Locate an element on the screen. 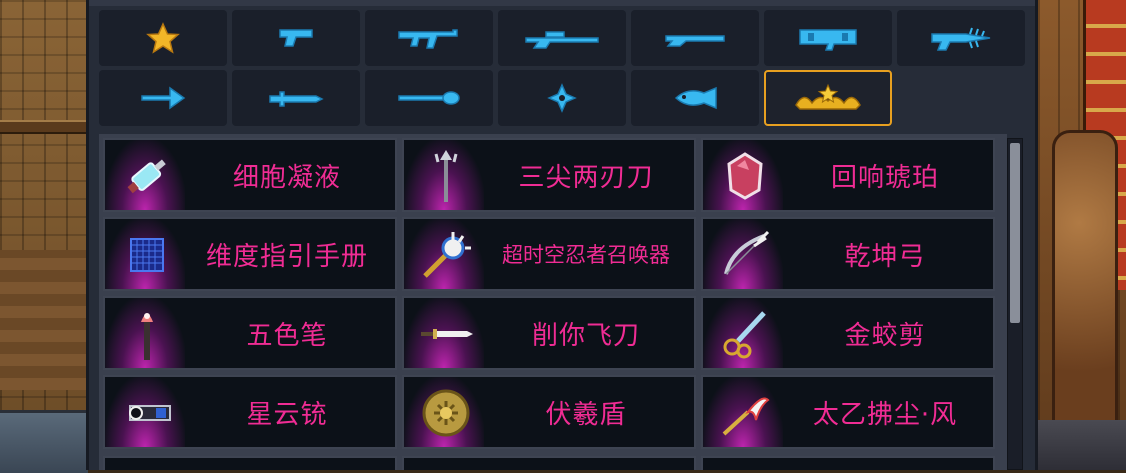 The height and width of the screenshot is (473, 1126). category-throwable-button is located at coordinates (562, 98).